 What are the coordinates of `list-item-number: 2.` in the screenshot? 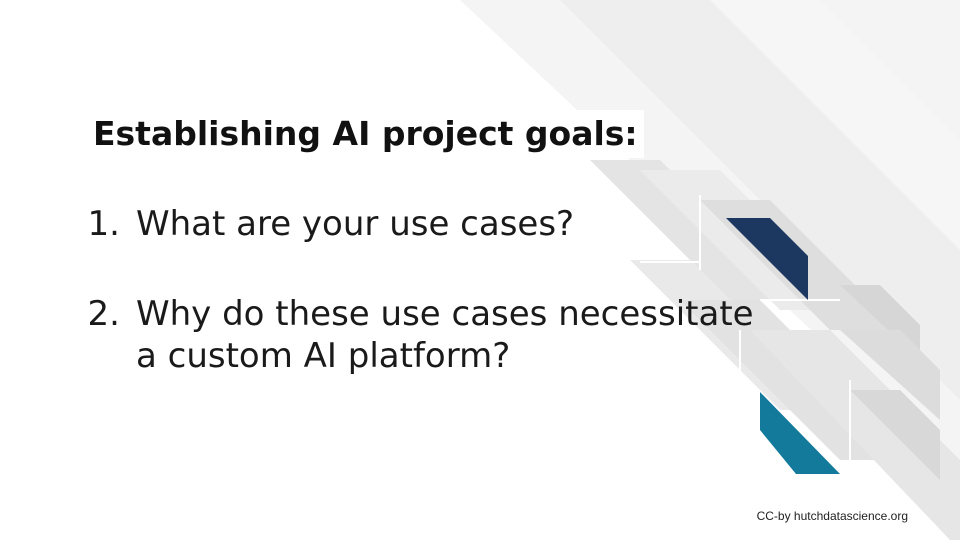 It's located at (103, 314).